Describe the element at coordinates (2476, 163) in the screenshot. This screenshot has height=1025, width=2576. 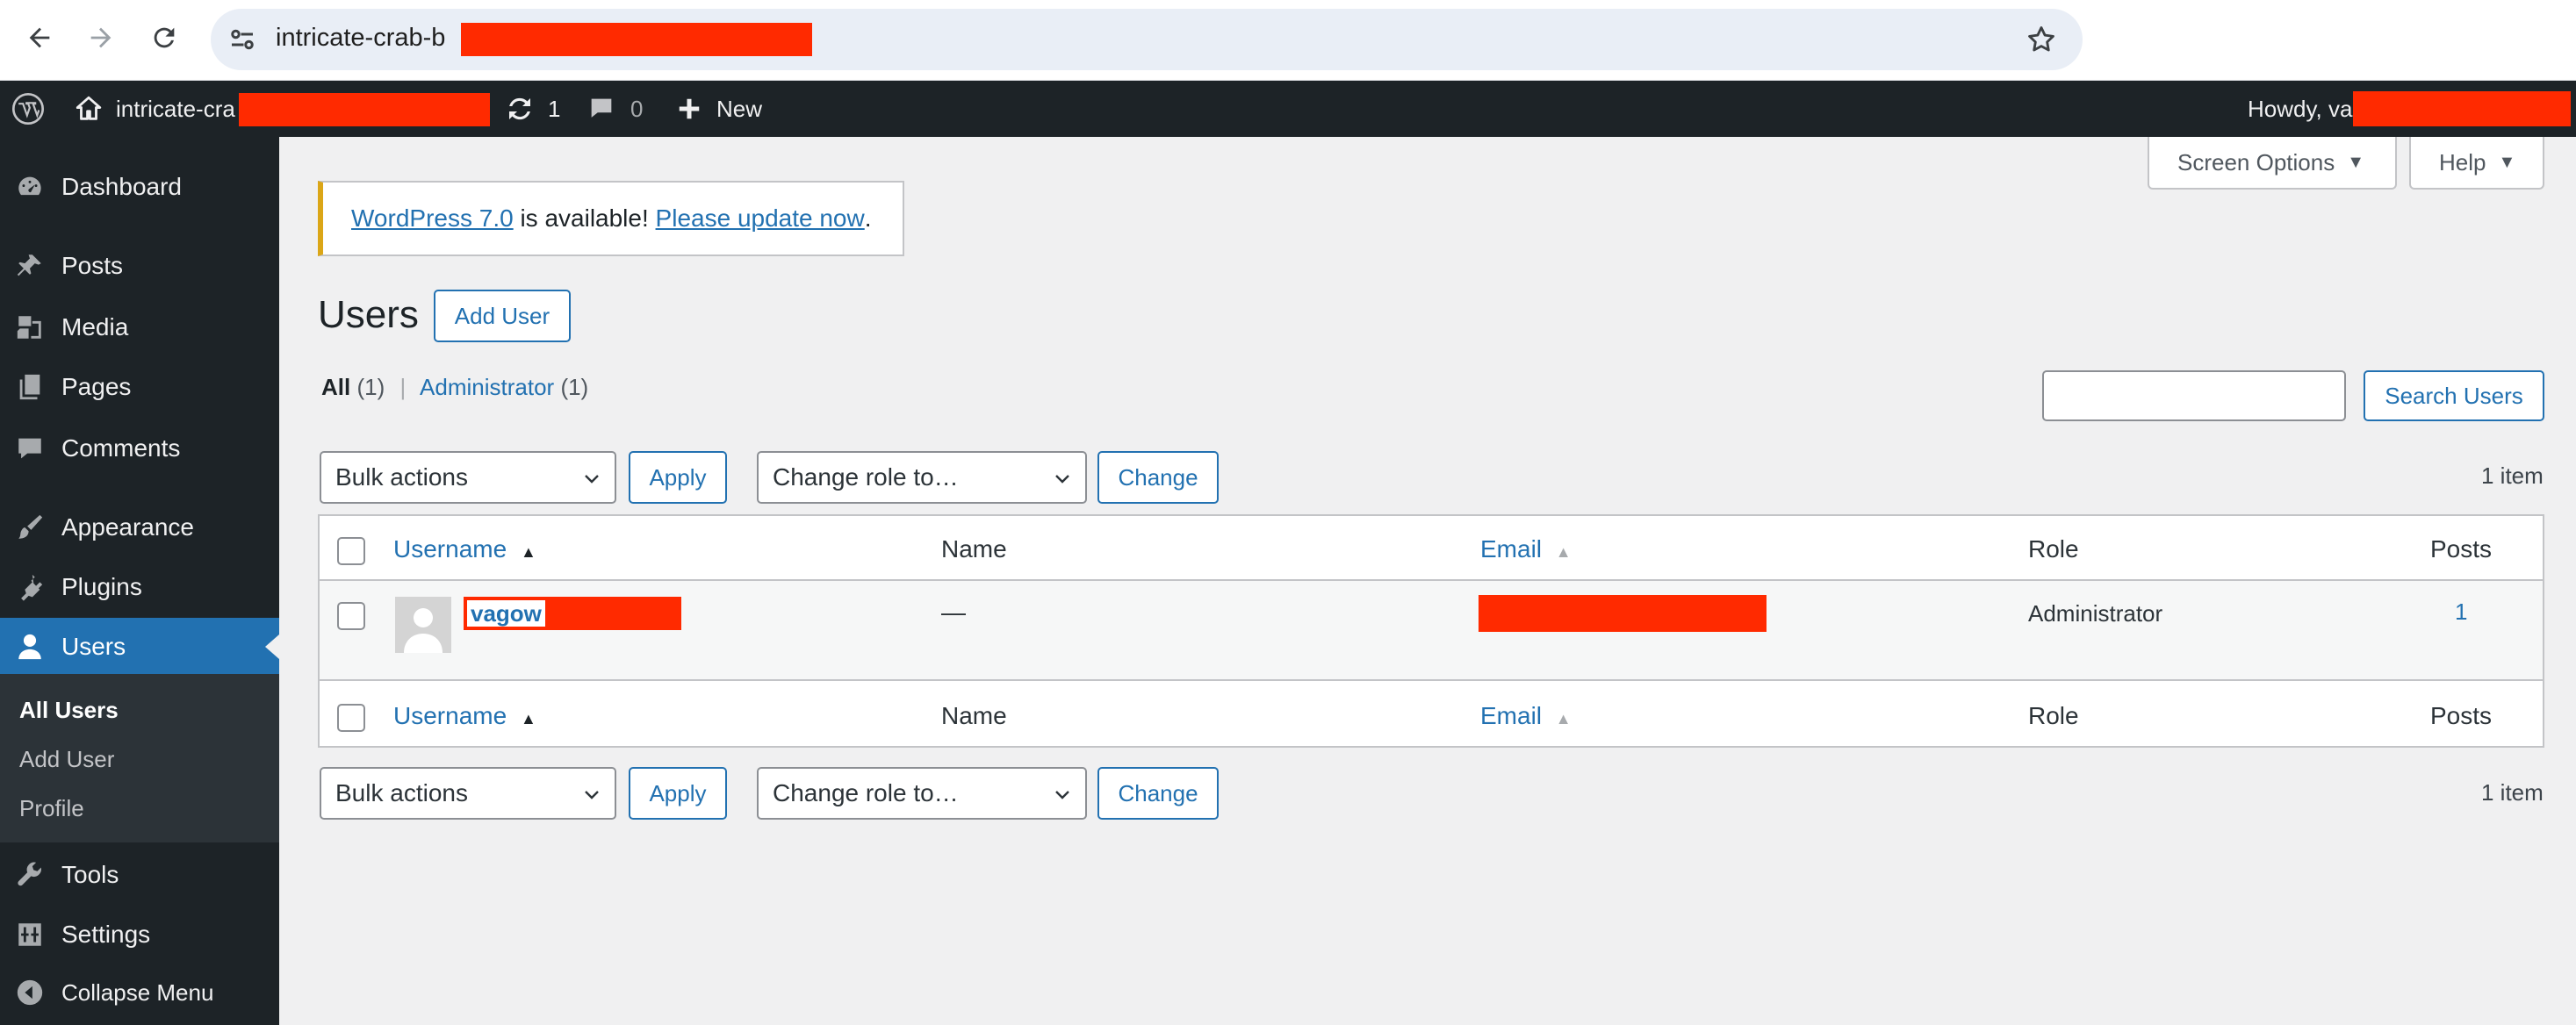
I see `help-button: Help ▼` at that location.